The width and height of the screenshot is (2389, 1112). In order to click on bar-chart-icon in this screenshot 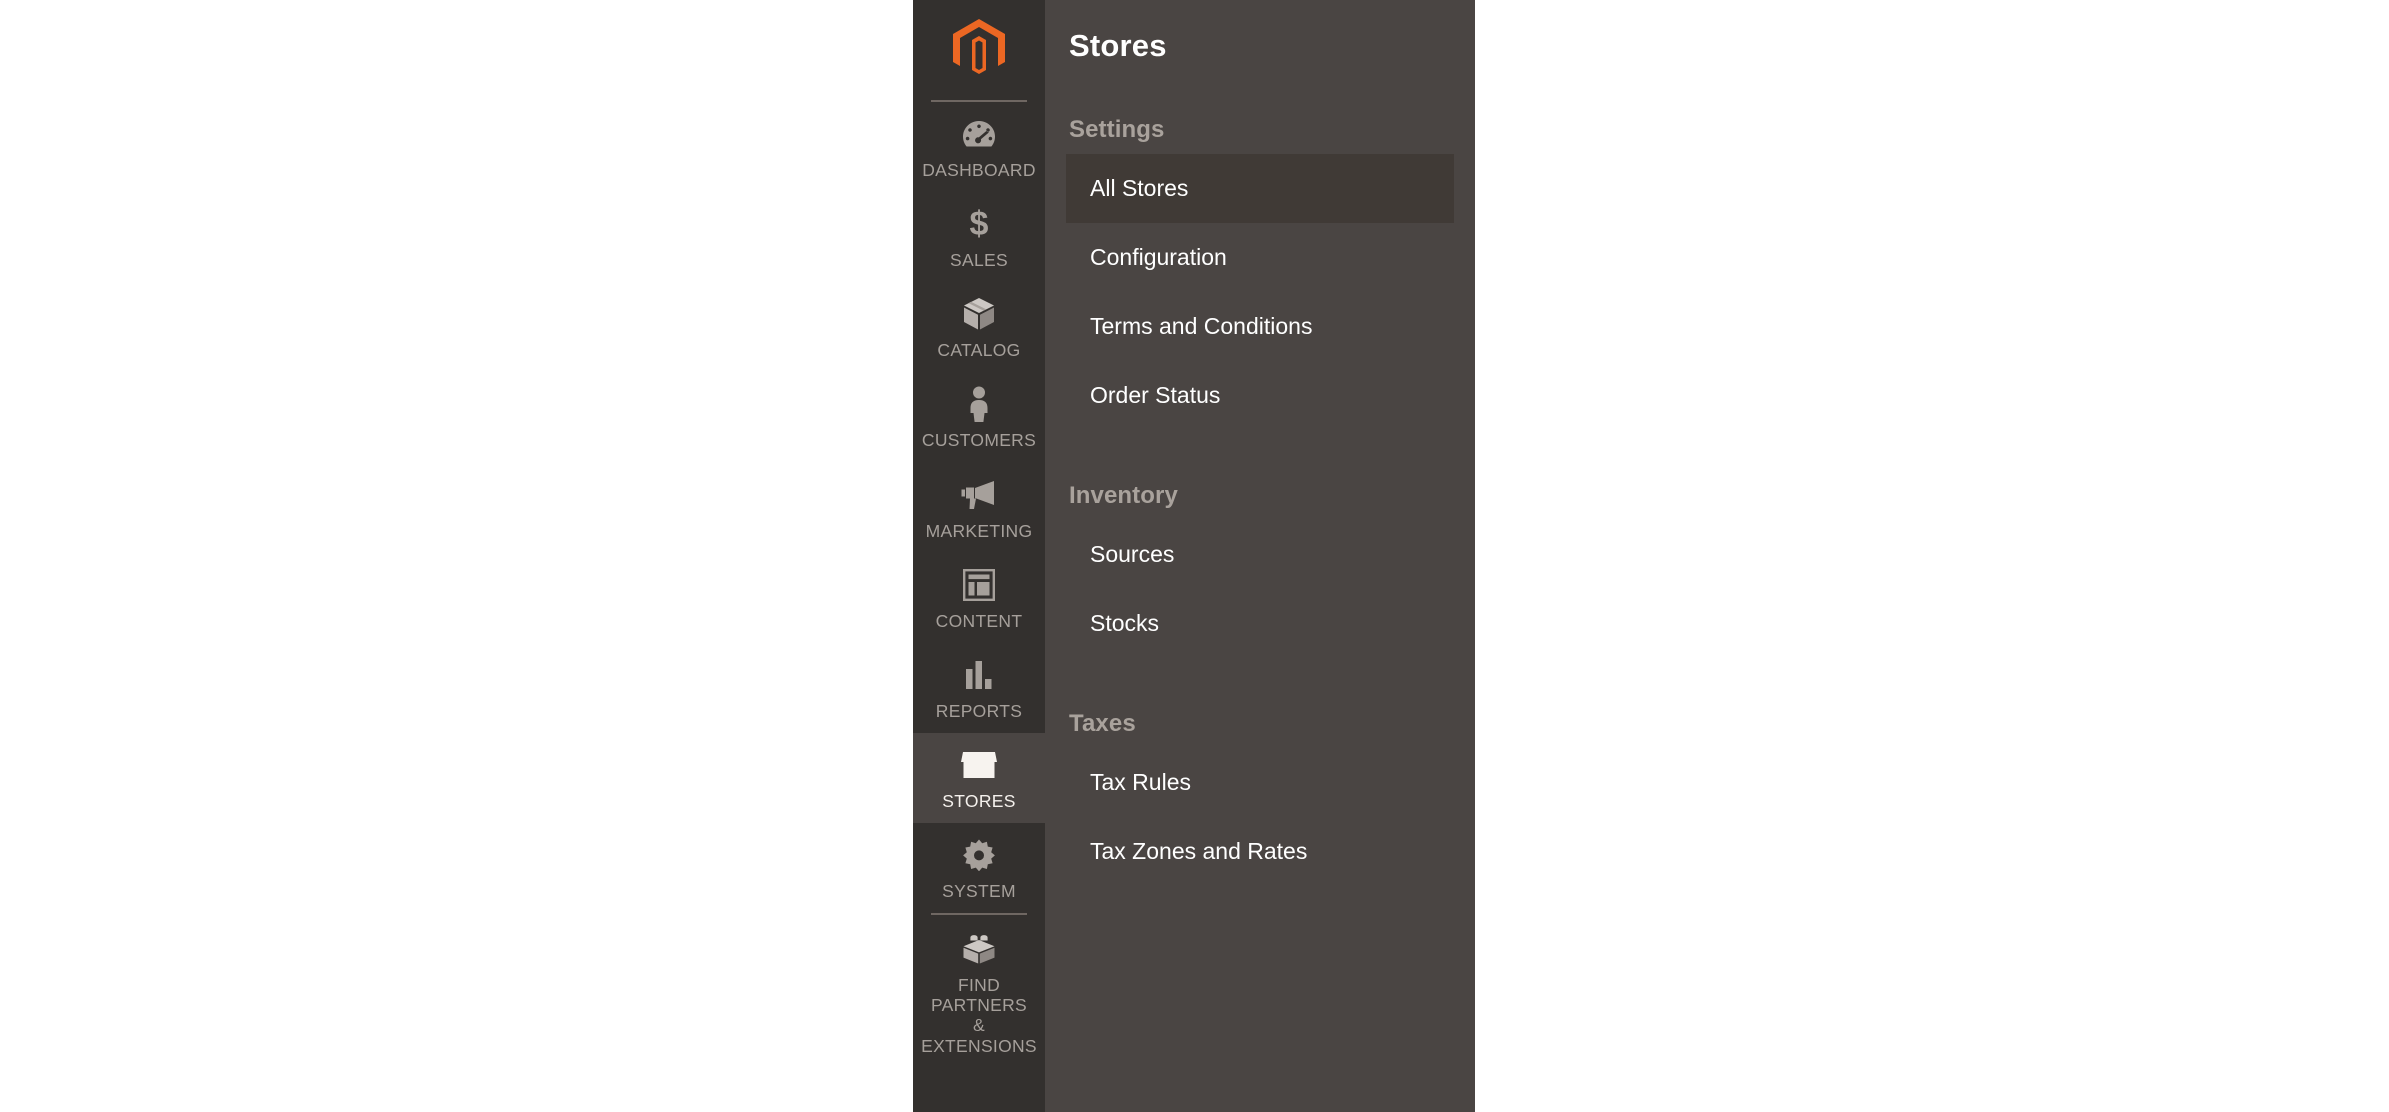, I will do `click(979, 675)`.